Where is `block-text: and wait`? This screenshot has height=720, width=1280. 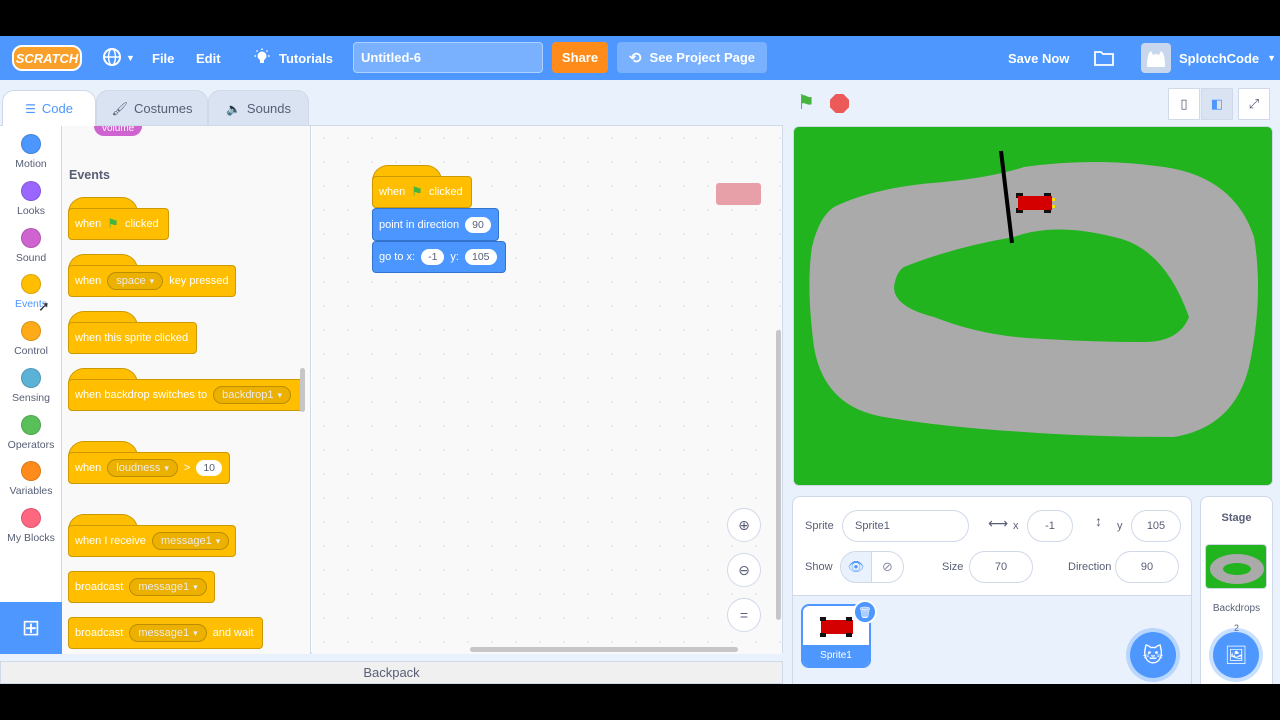 block-text: and wait is located at coordinates (233, 633).